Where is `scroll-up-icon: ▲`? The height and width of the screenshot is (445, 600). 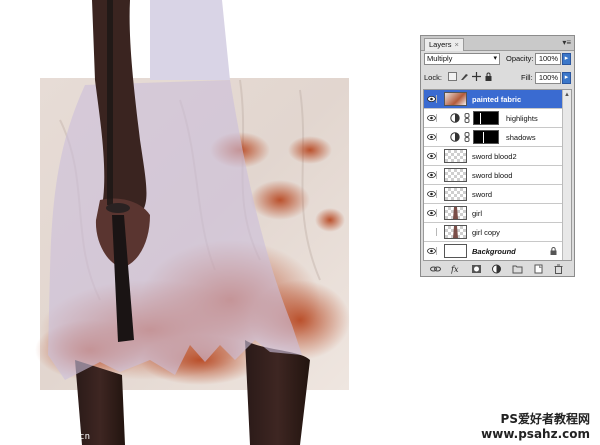
scroll-up-icon: ▲ is located at coordinates (567, 95).